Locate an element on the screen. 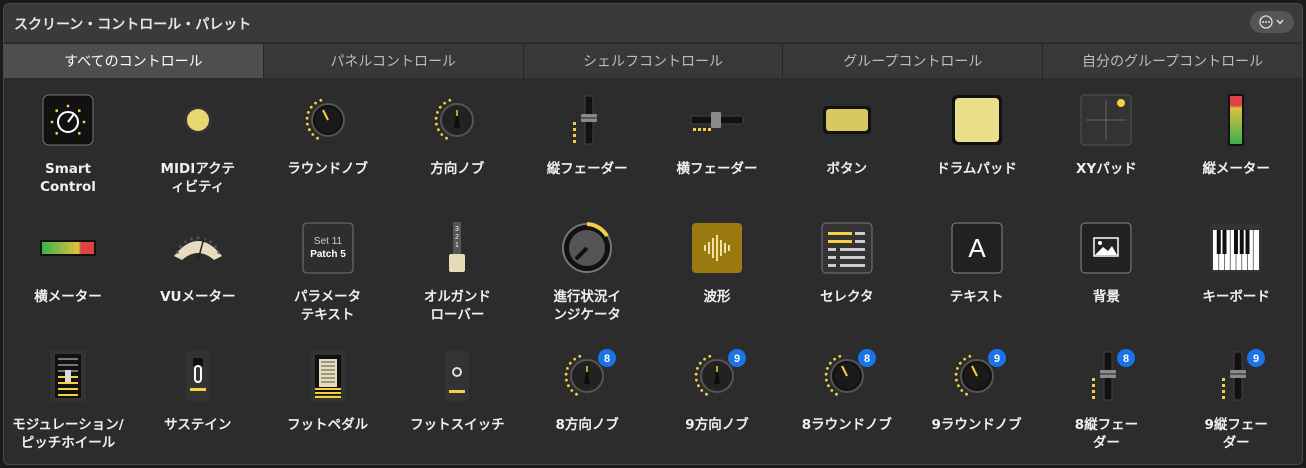 This screenshot has width=1306, height=468. palette-item-vertical-fader-9: 9 9縦フェー ダー is located at coordinates (1236, 400).